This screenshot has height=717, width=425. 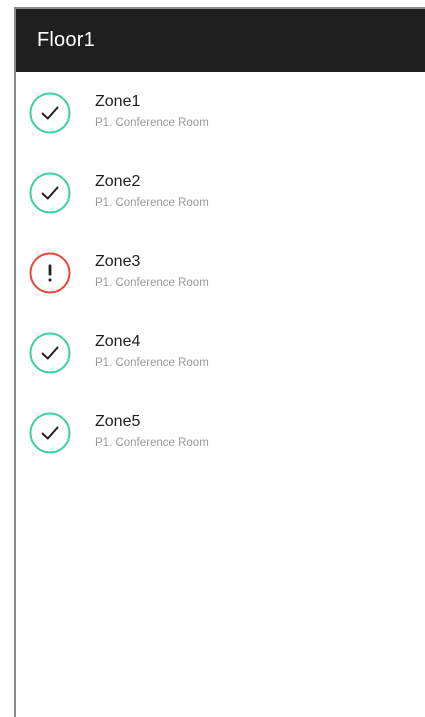 What do you see at coordinates (118, 341) in the screenshot?
I see `zone-name: Zone4` at bounding box center [118, 341].